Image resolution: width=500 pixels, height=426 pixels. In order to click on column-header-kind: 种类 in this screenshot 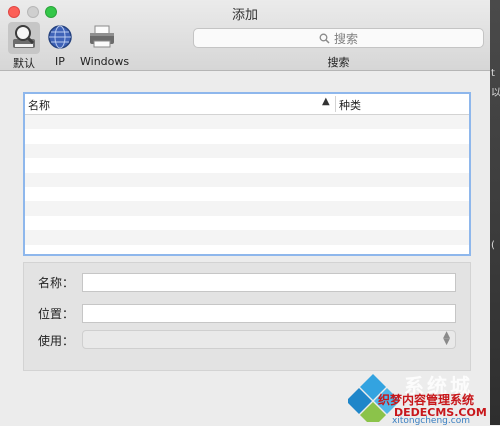, I will do `click(350, 105)`.